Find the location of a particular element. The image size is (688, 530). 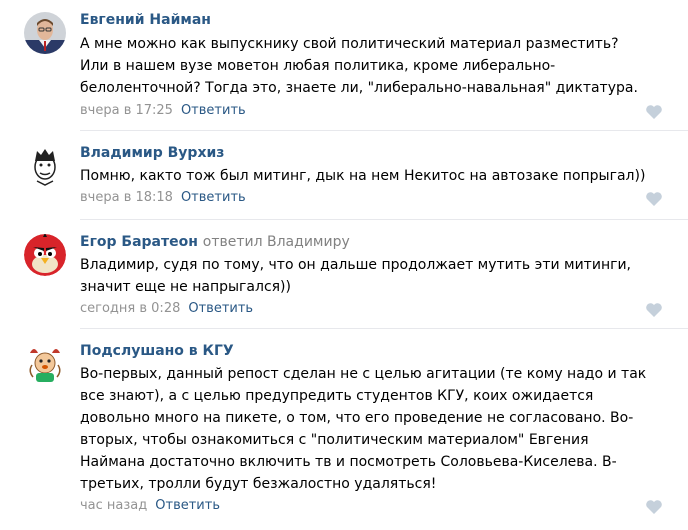

comment-meta: вчера в 17:25 Ответить is located at coordinates (163, 110).